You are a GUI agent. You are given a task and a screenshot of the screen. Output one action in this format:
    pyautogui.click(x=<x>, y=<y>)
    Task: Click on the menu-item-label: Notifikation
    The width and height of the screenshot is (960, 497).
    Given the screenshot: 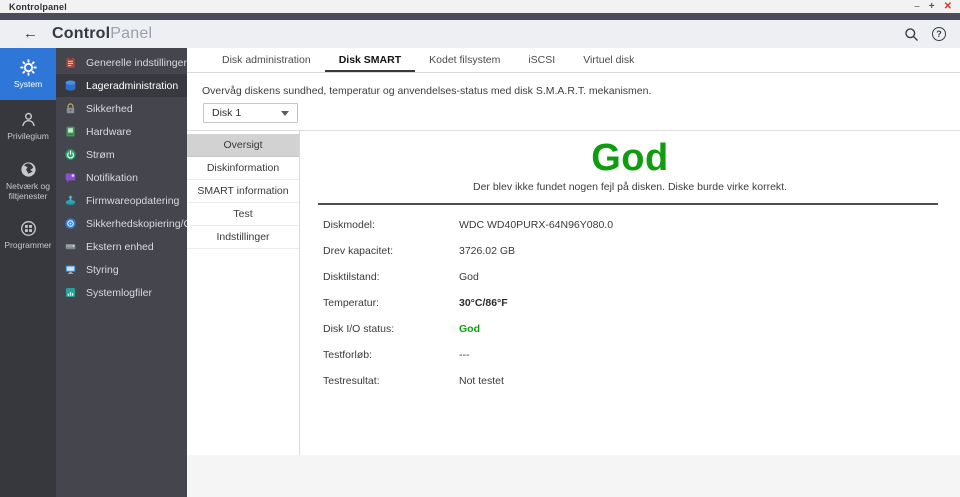 What is the action you would take?
    pyautogui.click(x=112, y=177)
    